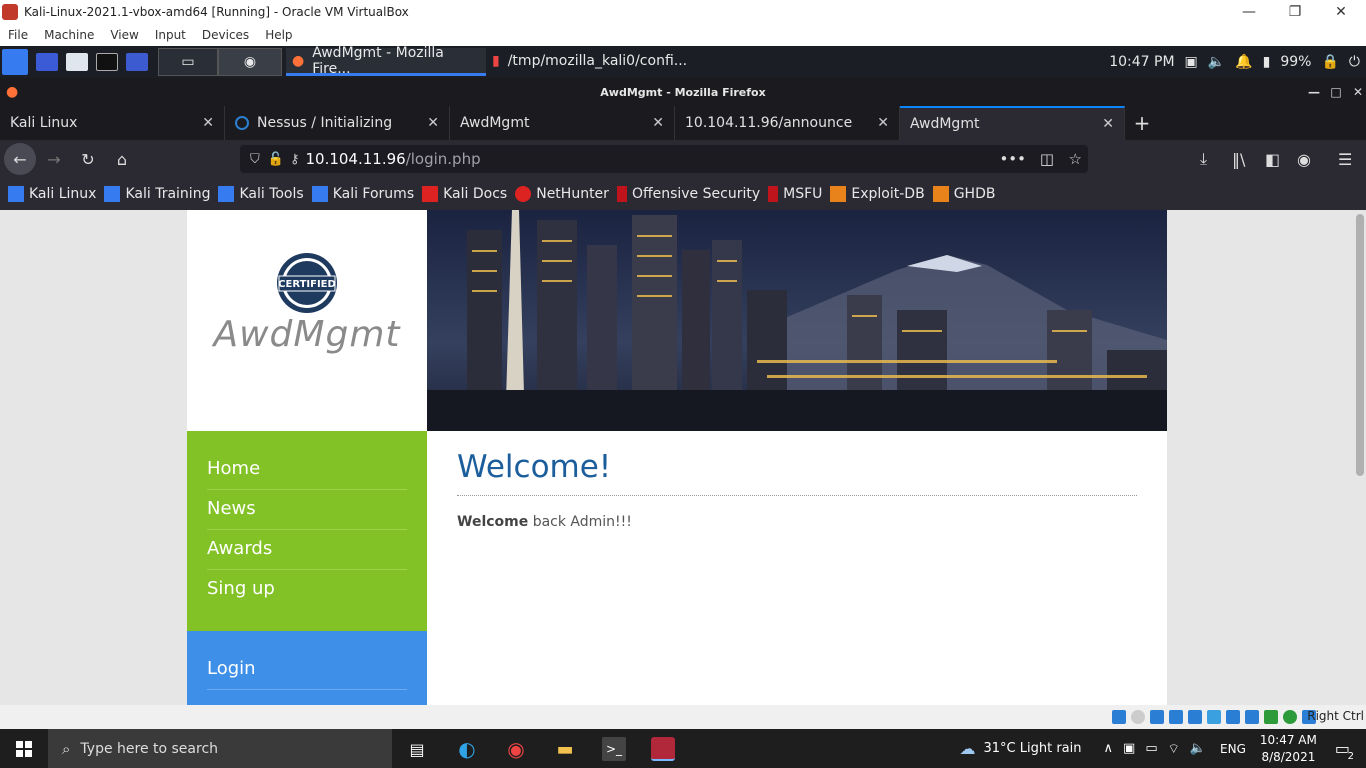 Image resolution: width=1366 pixels, height=768 pixels. What do you see at coordinates (1354, 62) in the screenshot?
I see `power-icon: ⏻` at bounding box center [1354, 62].